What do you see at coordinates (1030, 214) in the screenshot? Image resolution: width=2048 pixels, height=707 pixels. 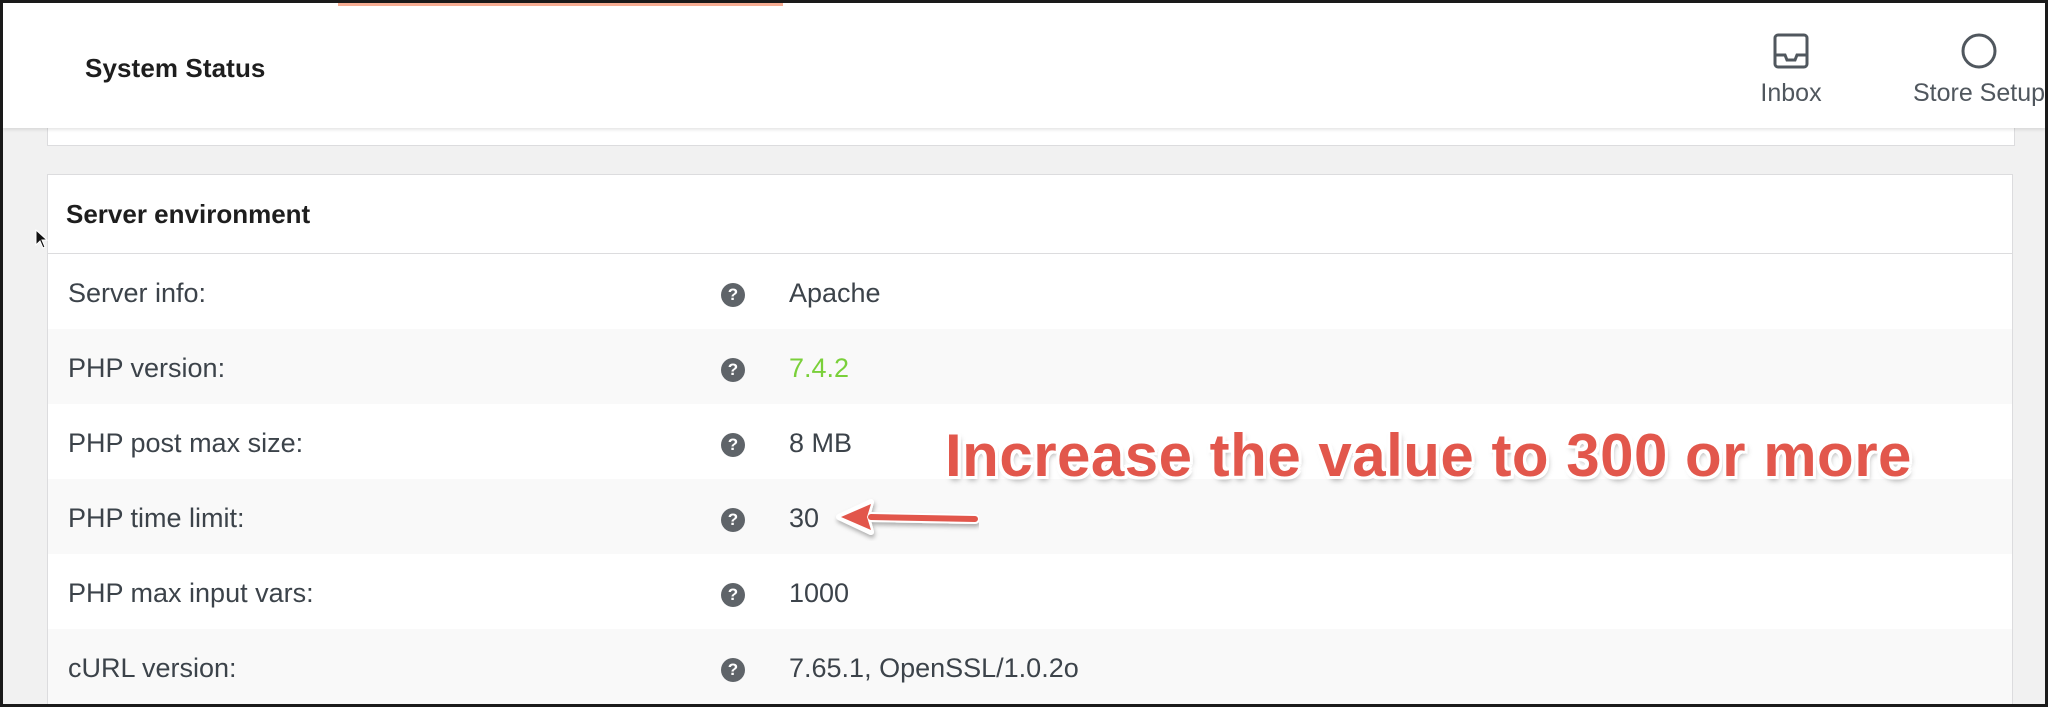 I see `panel-header: Server environment` at bounding box center [1030, 214].